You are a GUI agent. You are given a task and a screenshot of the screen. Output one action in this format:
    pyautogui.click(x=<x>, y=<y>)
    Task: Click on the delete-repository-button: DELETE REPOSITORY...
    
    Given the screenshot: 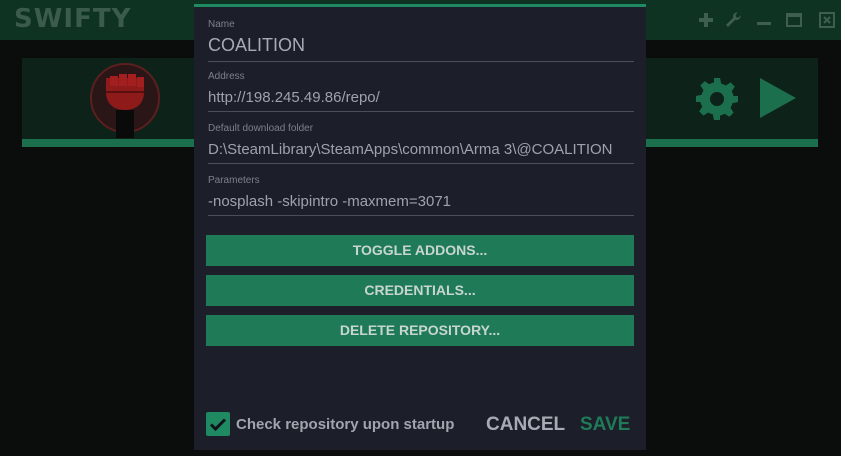 What is the action you would take?
    pyautogui.click(x=420, y=330)
    